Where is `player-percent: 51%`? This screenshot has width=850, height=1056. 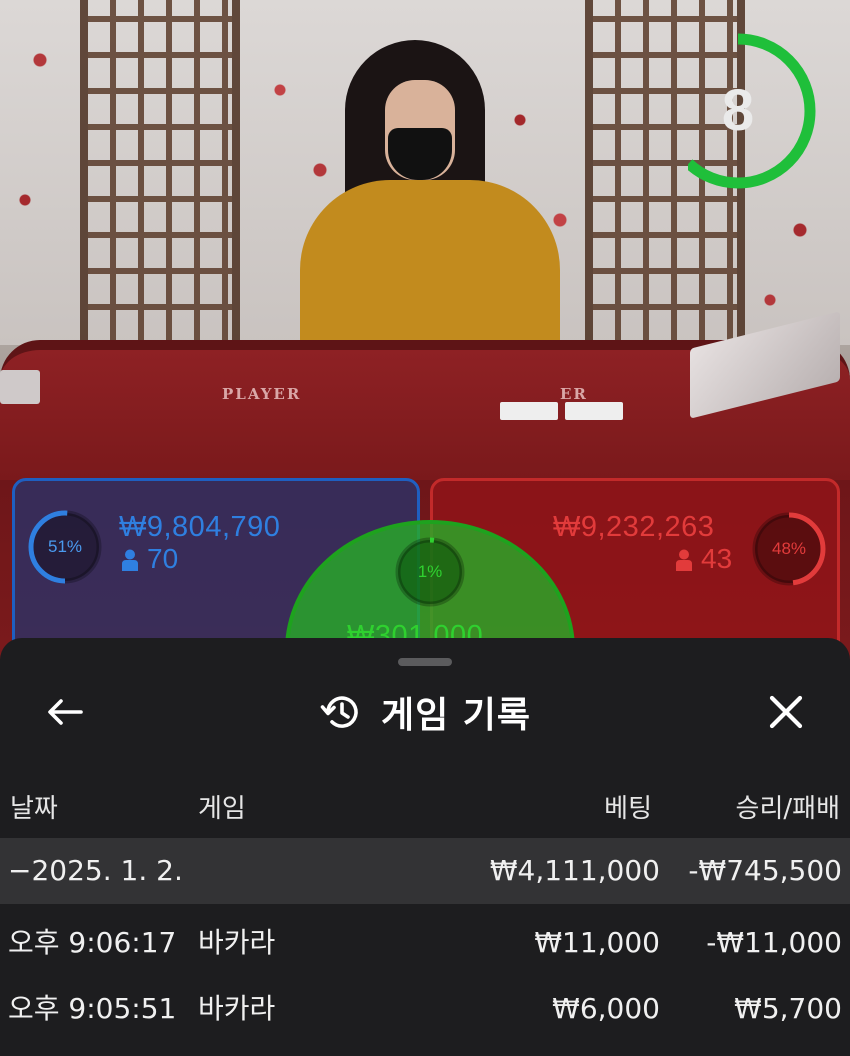
player-percent: 51% is located at coordinates (65, 546).